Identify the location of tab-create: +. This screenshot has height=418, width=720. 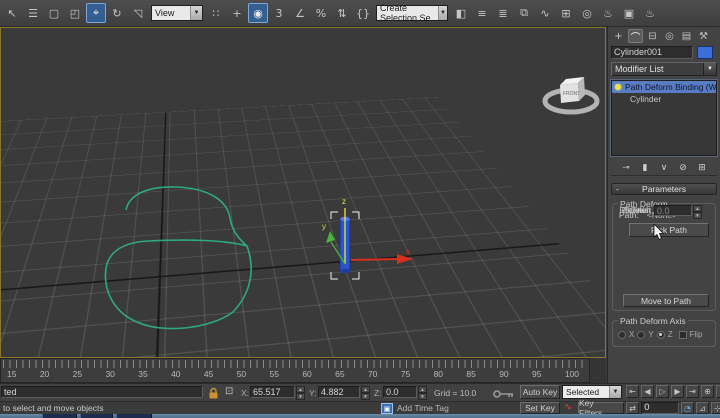
(618, 36).